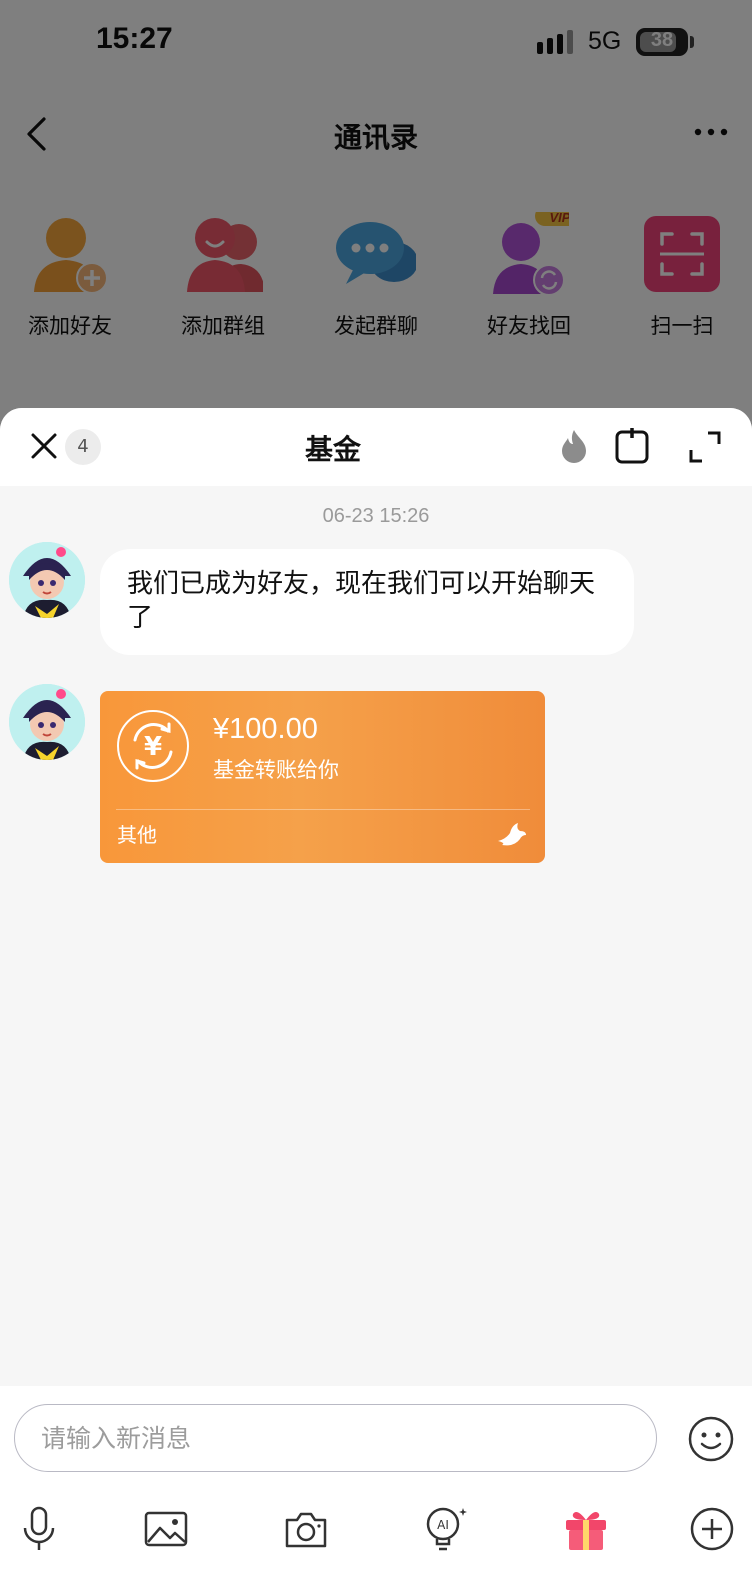  What do you see at coordinates (632, 446) in the screenshot?
I see `document-icon` at bounding box center [632, 446].